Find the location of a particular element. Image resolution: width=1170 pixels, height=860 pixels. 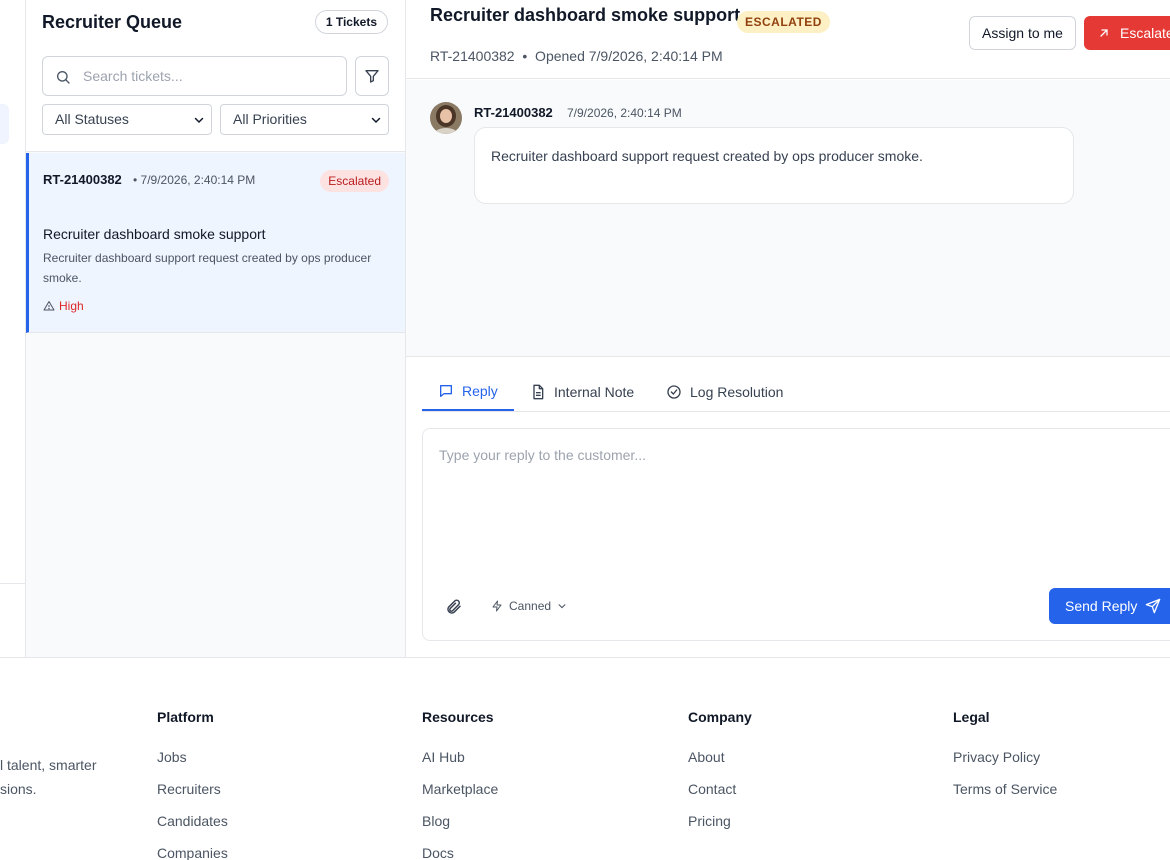

footer-link: Companies is located at coordinates (192, 852).